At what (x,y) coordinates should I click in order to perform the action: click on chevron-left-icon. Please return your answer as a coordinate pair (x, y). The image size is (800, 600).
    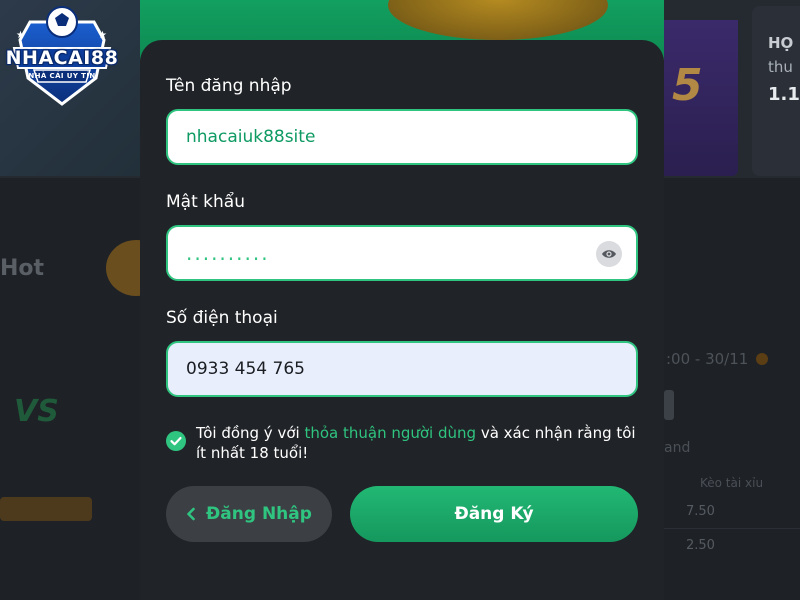
    Looking at the image, I should click on (191, 514).